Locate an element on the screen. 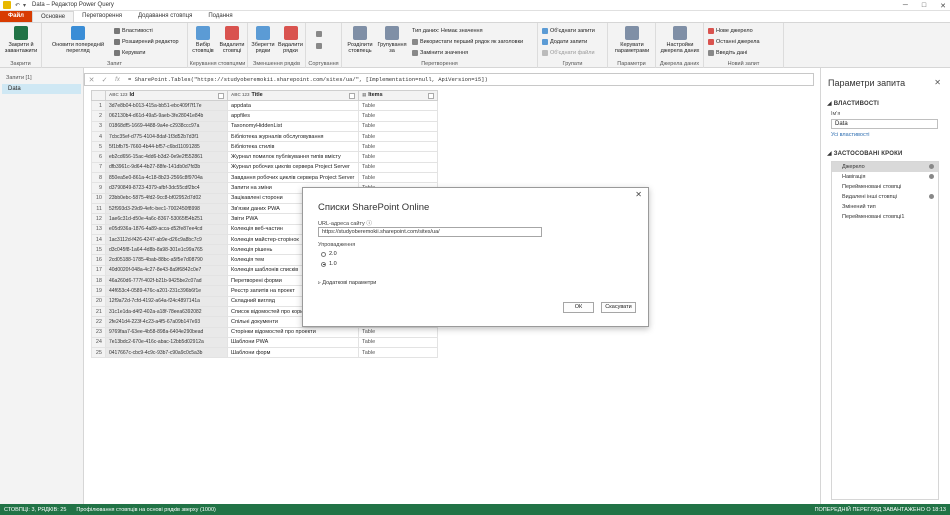  group-by-button: Групування за is located at coordinates (392, 40).